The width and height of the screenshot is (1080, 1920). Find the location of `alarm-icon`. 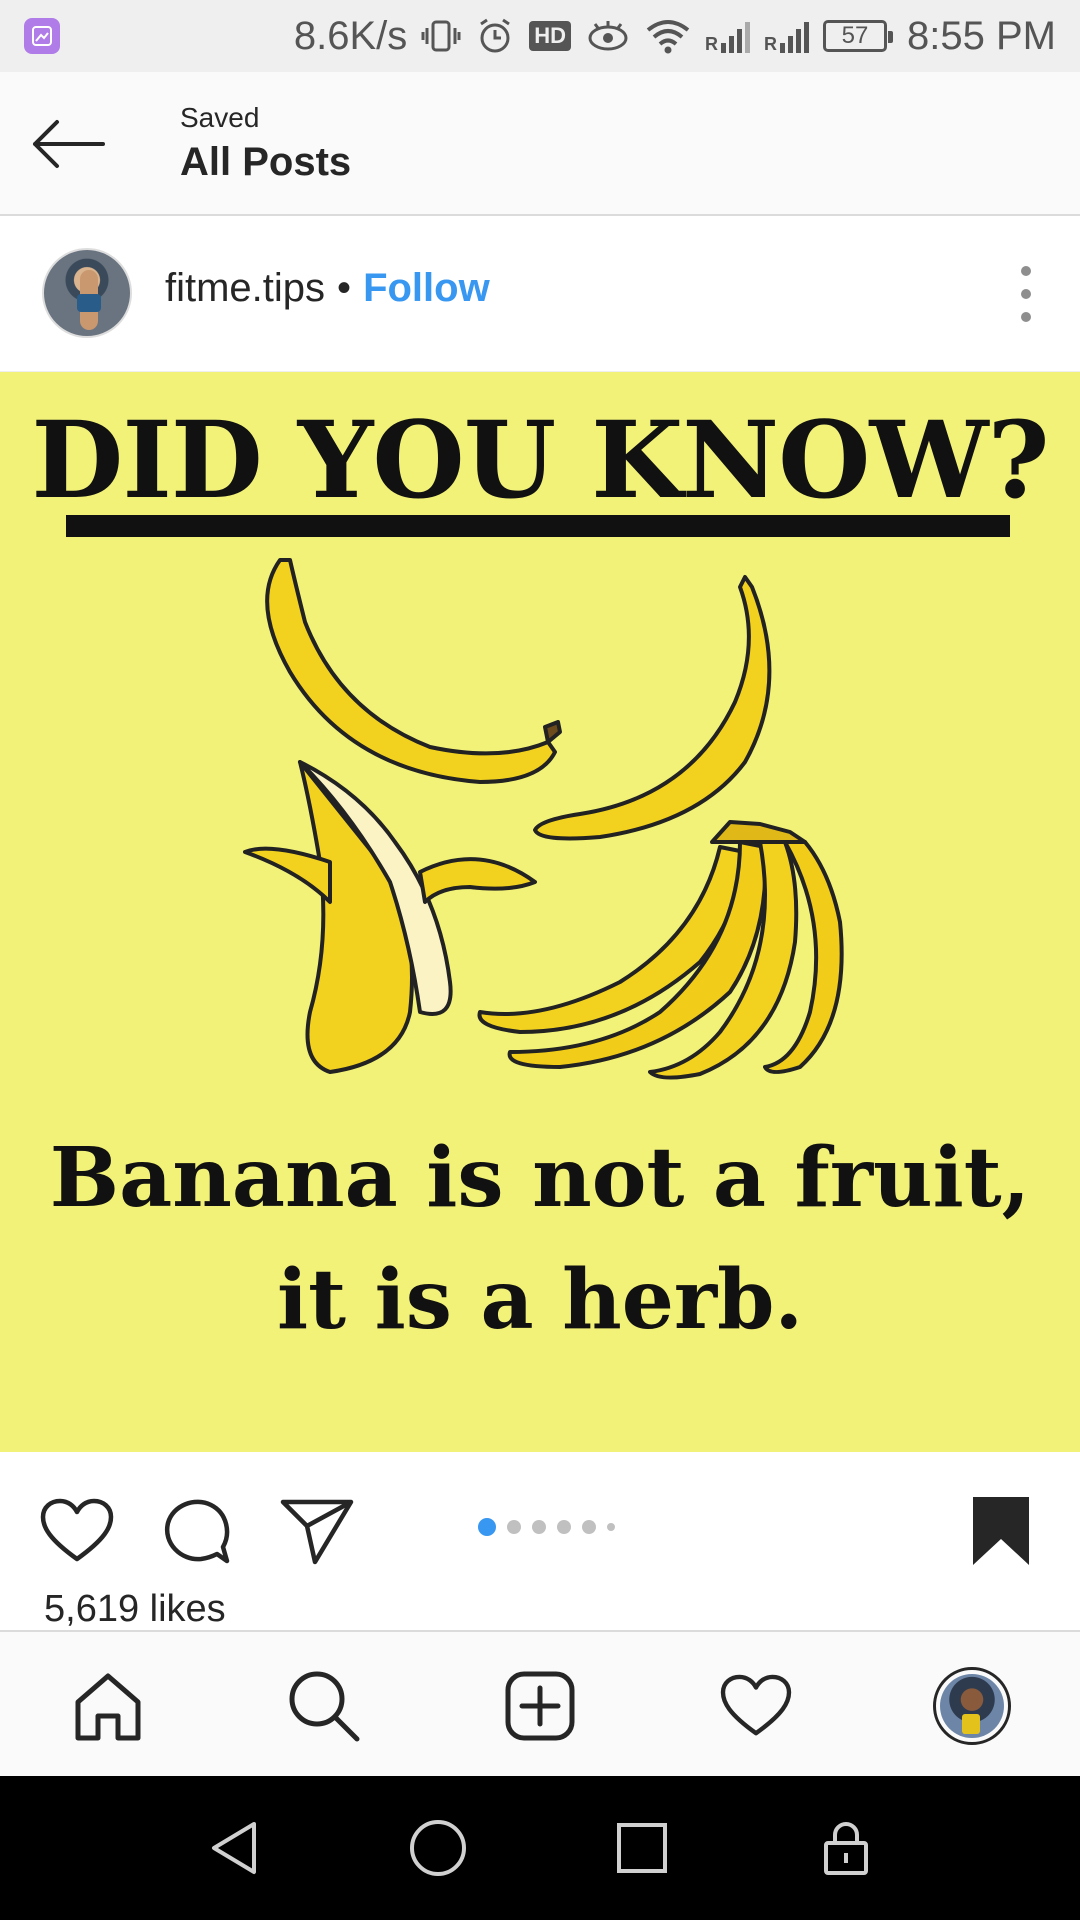

alarm-icon is located at coordinates (495, 36).